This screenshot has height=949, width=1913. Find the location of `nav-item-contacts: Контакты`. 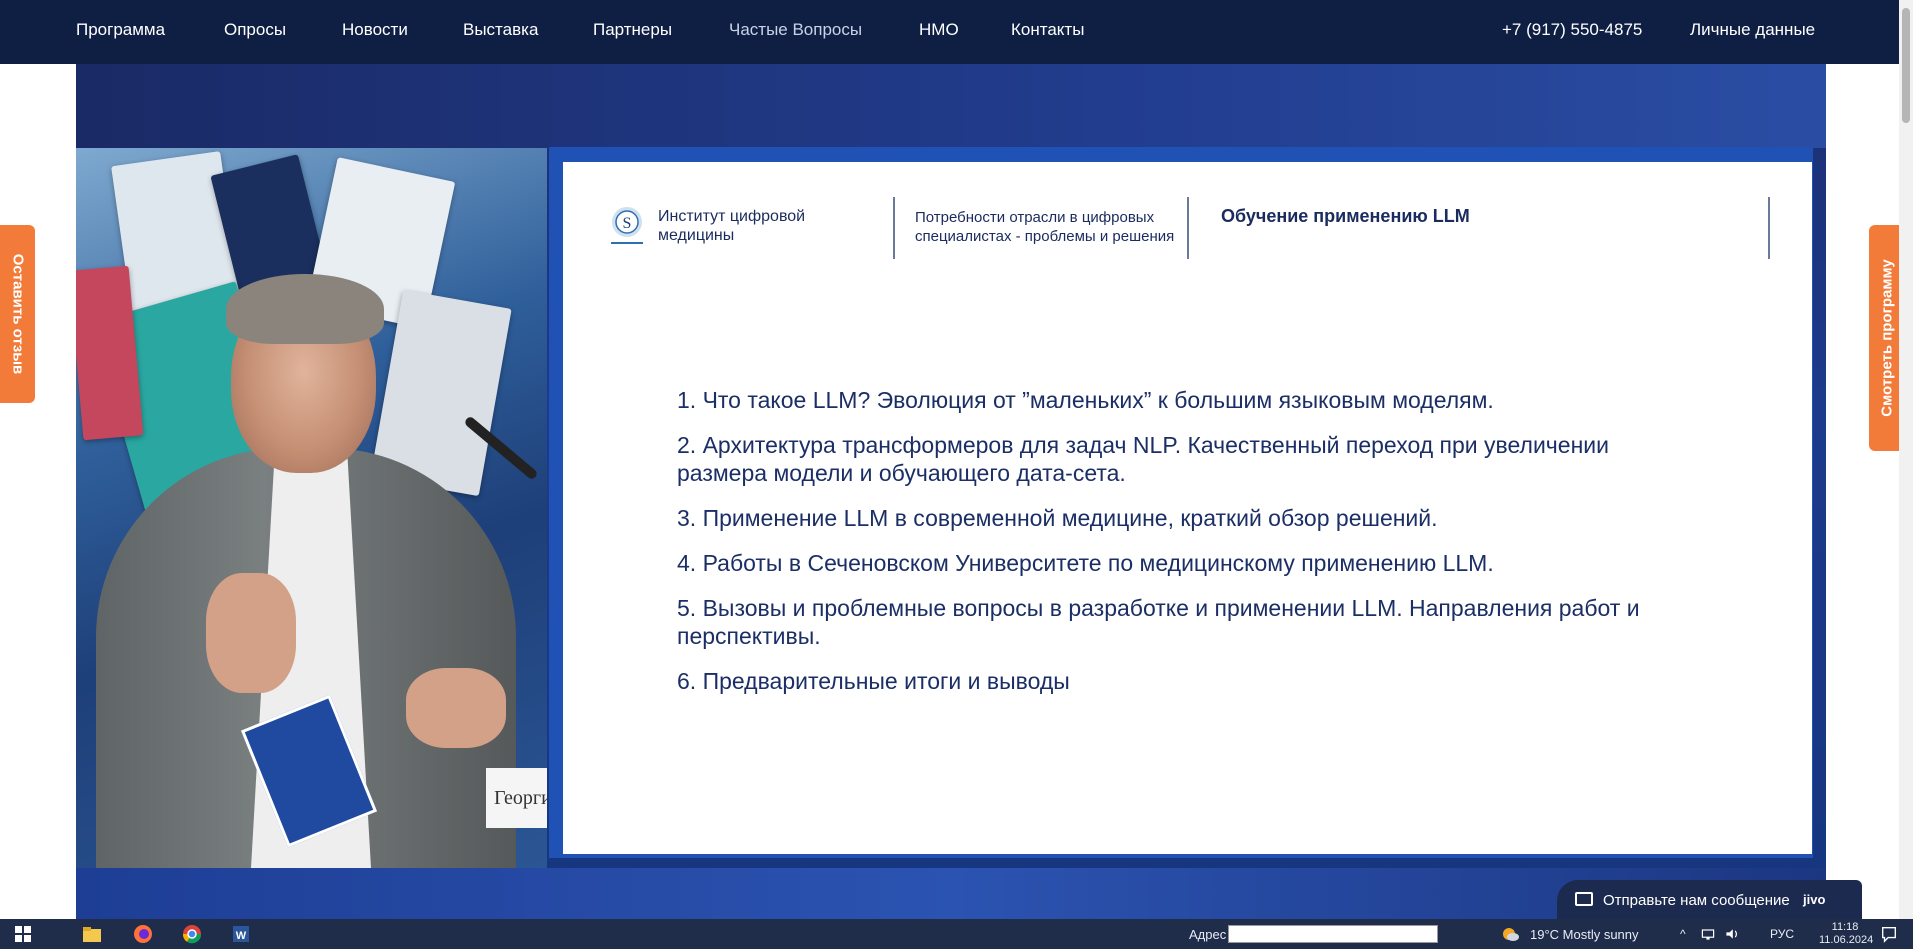

nav-item-contacts: Контакты is located at coordinates (1047, 30).